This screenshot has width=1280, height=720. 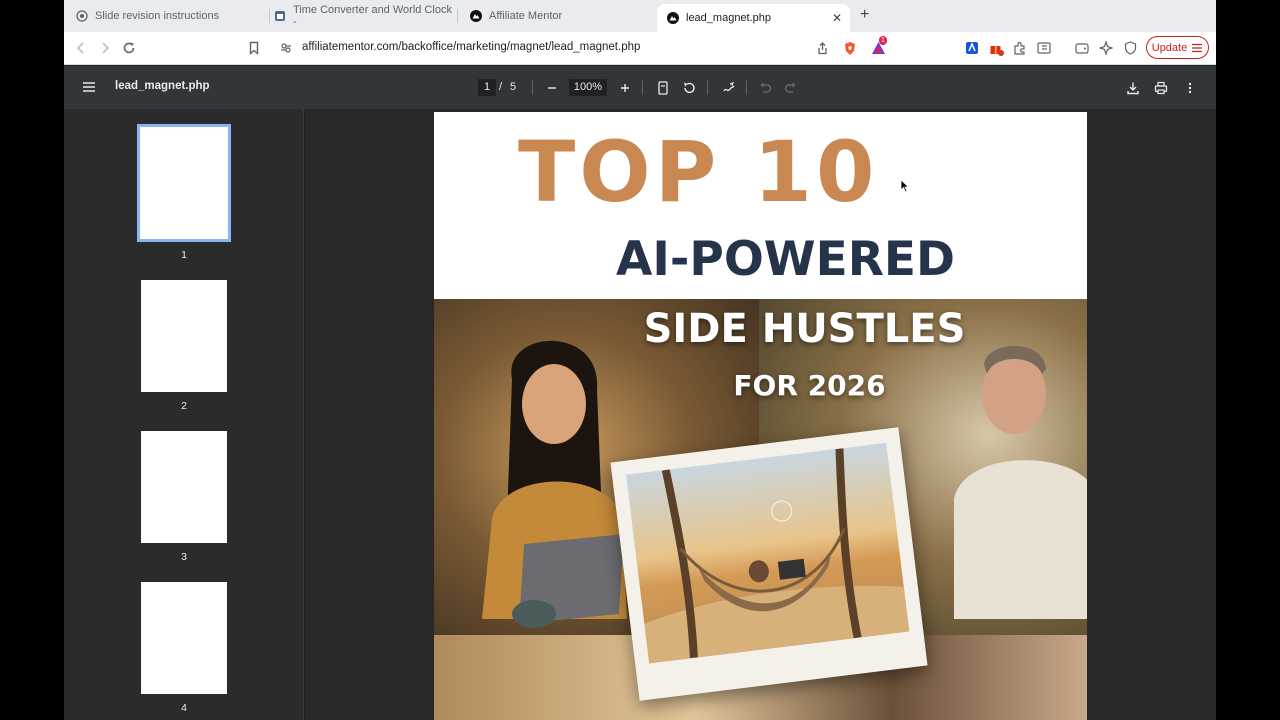 What do you see at coordinates (996, 48) in the screenshot?
I see `gift-extension-icon` at bounding box center [996, 48].